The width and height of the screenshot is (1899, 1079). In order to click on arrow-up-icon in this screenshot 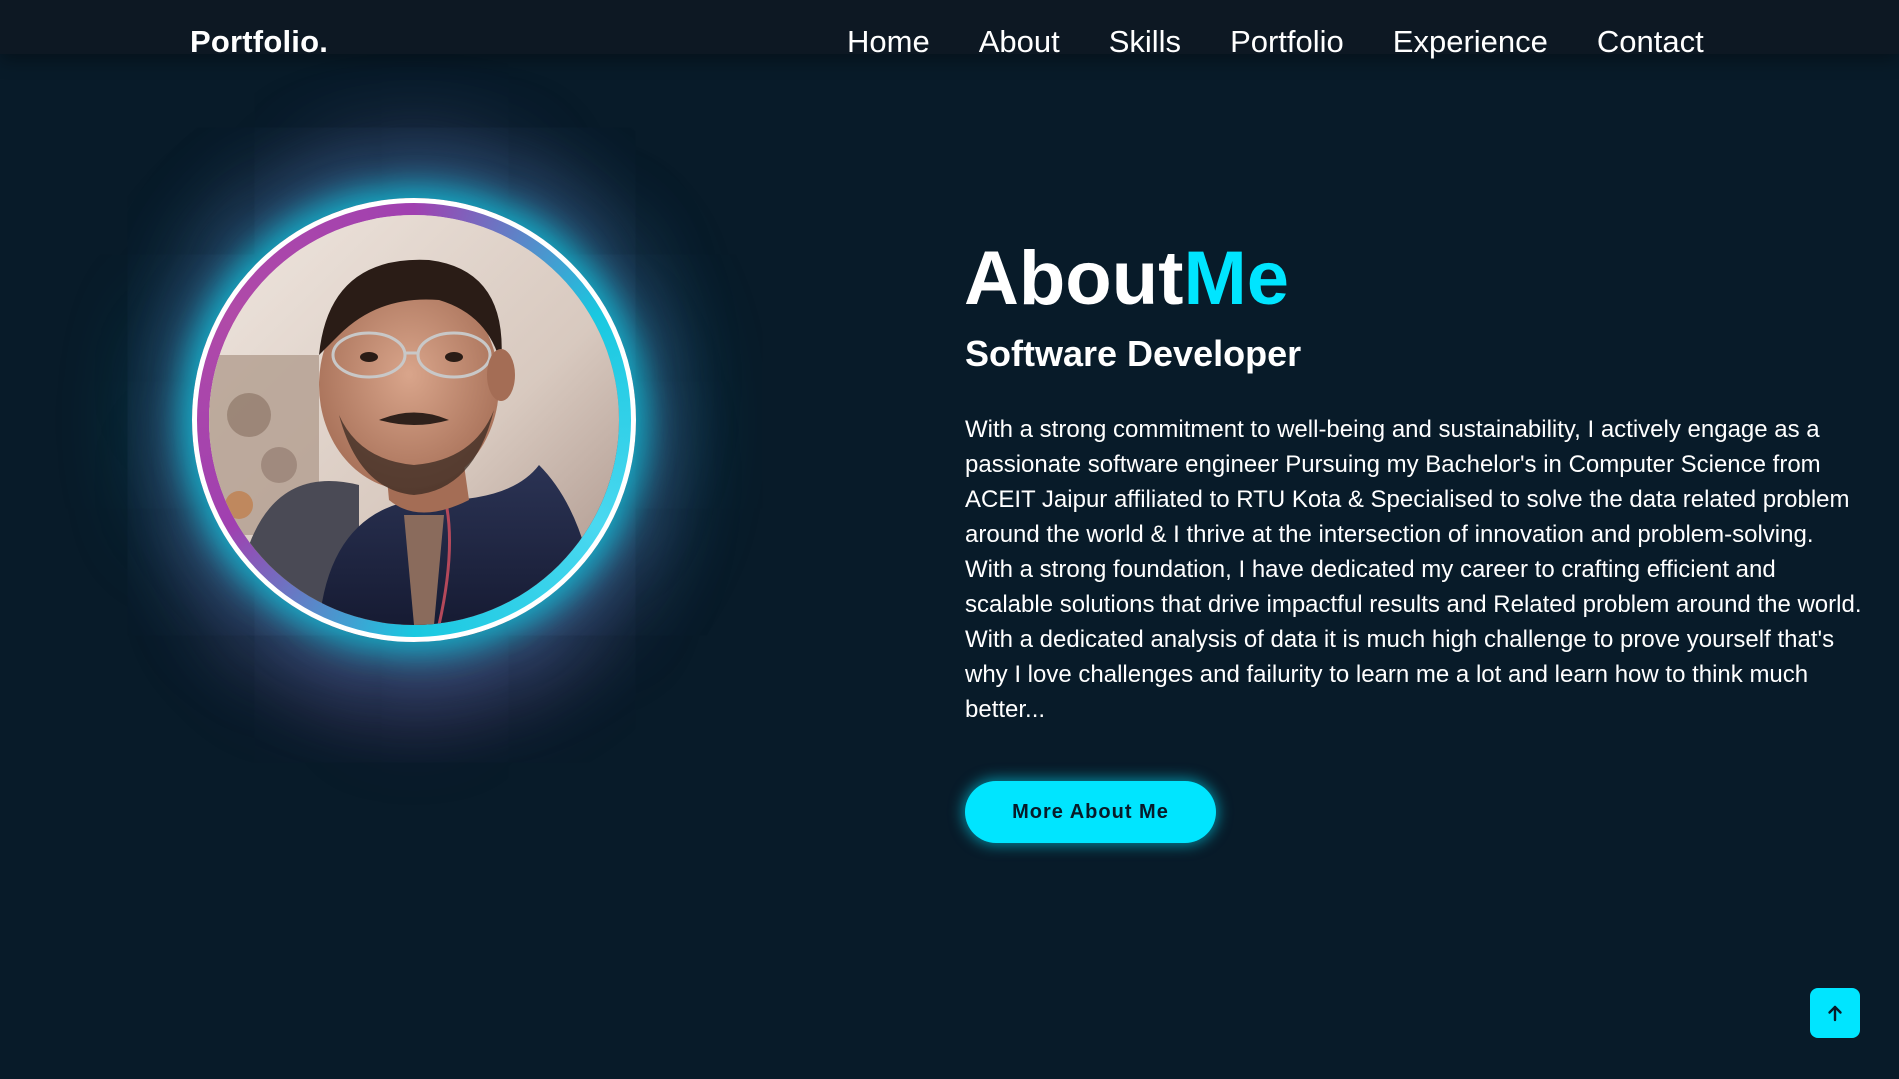, I will do `click(1835, 1013)`.